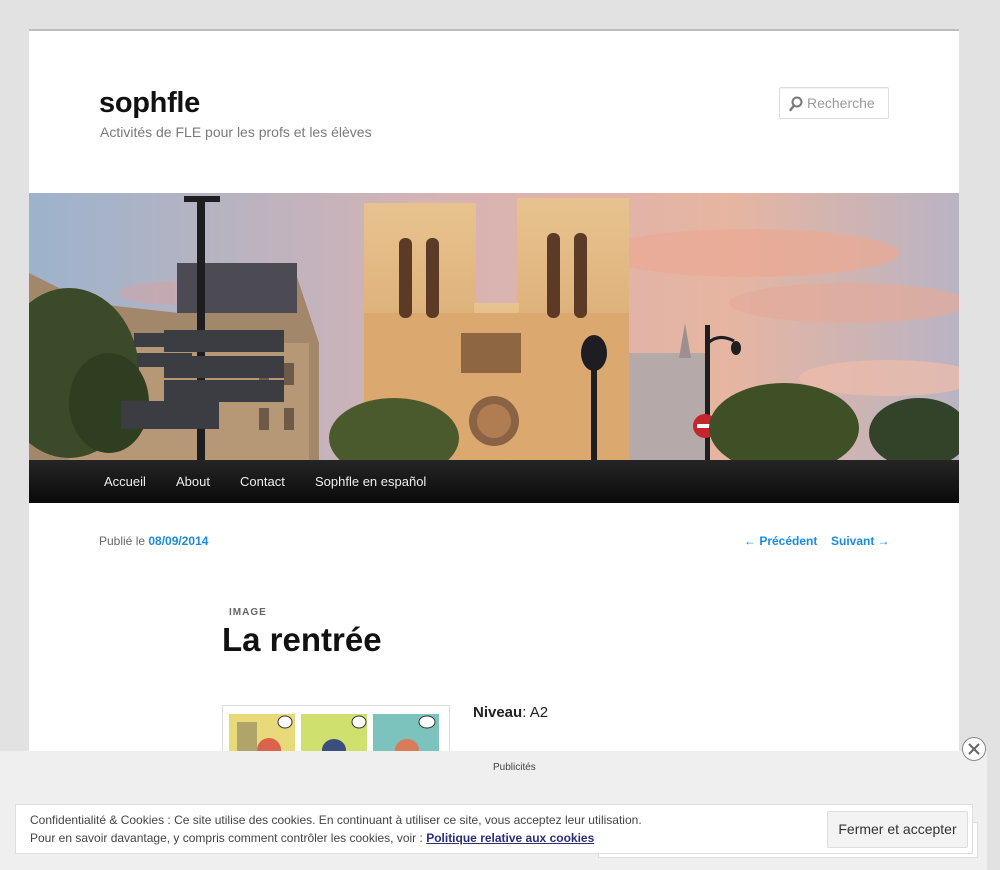  What do you see at coordinates (498, 712) in the screenshot?
I see `level-label: Niveau` at bounding box center [498, 712].